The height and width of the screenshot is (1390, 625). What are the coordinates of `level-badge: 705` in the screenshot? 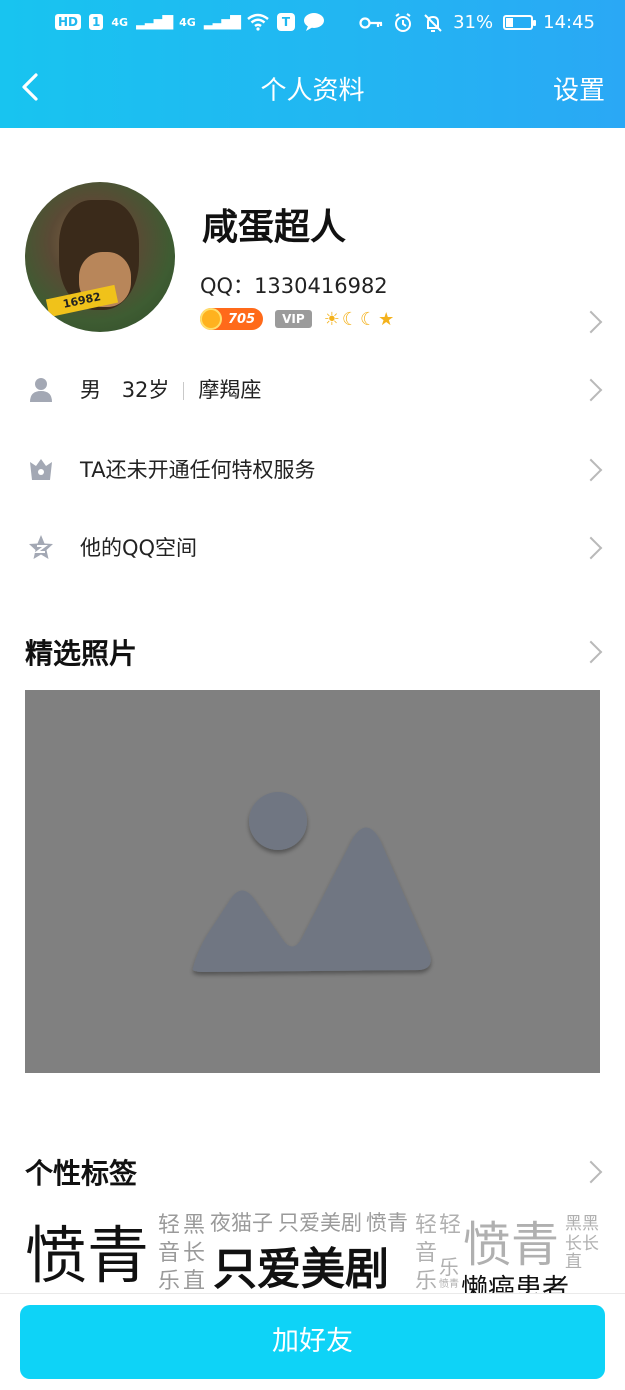 It's located at (232, 319).